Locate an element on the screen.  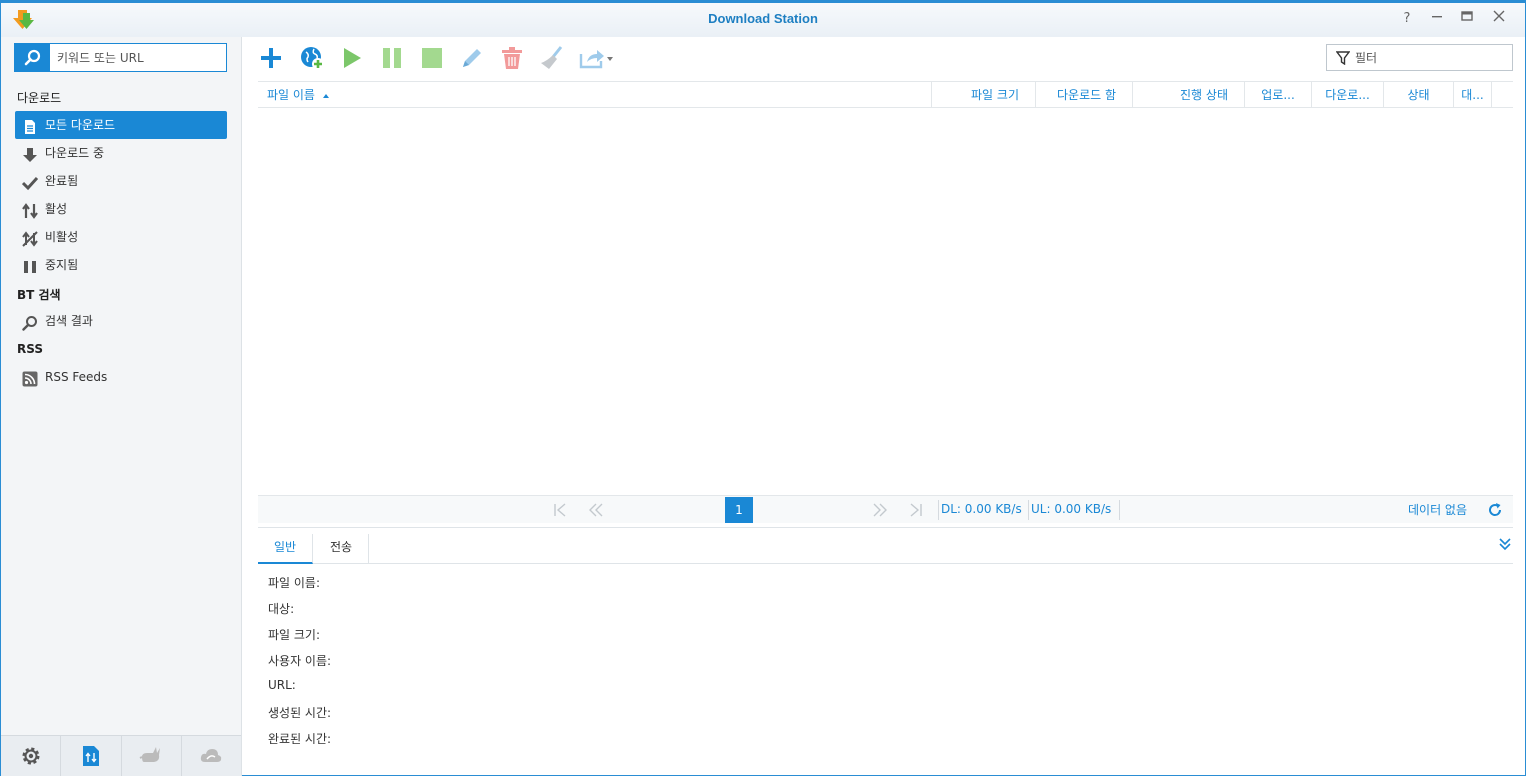
search-input is located at coordinates (138, 57).